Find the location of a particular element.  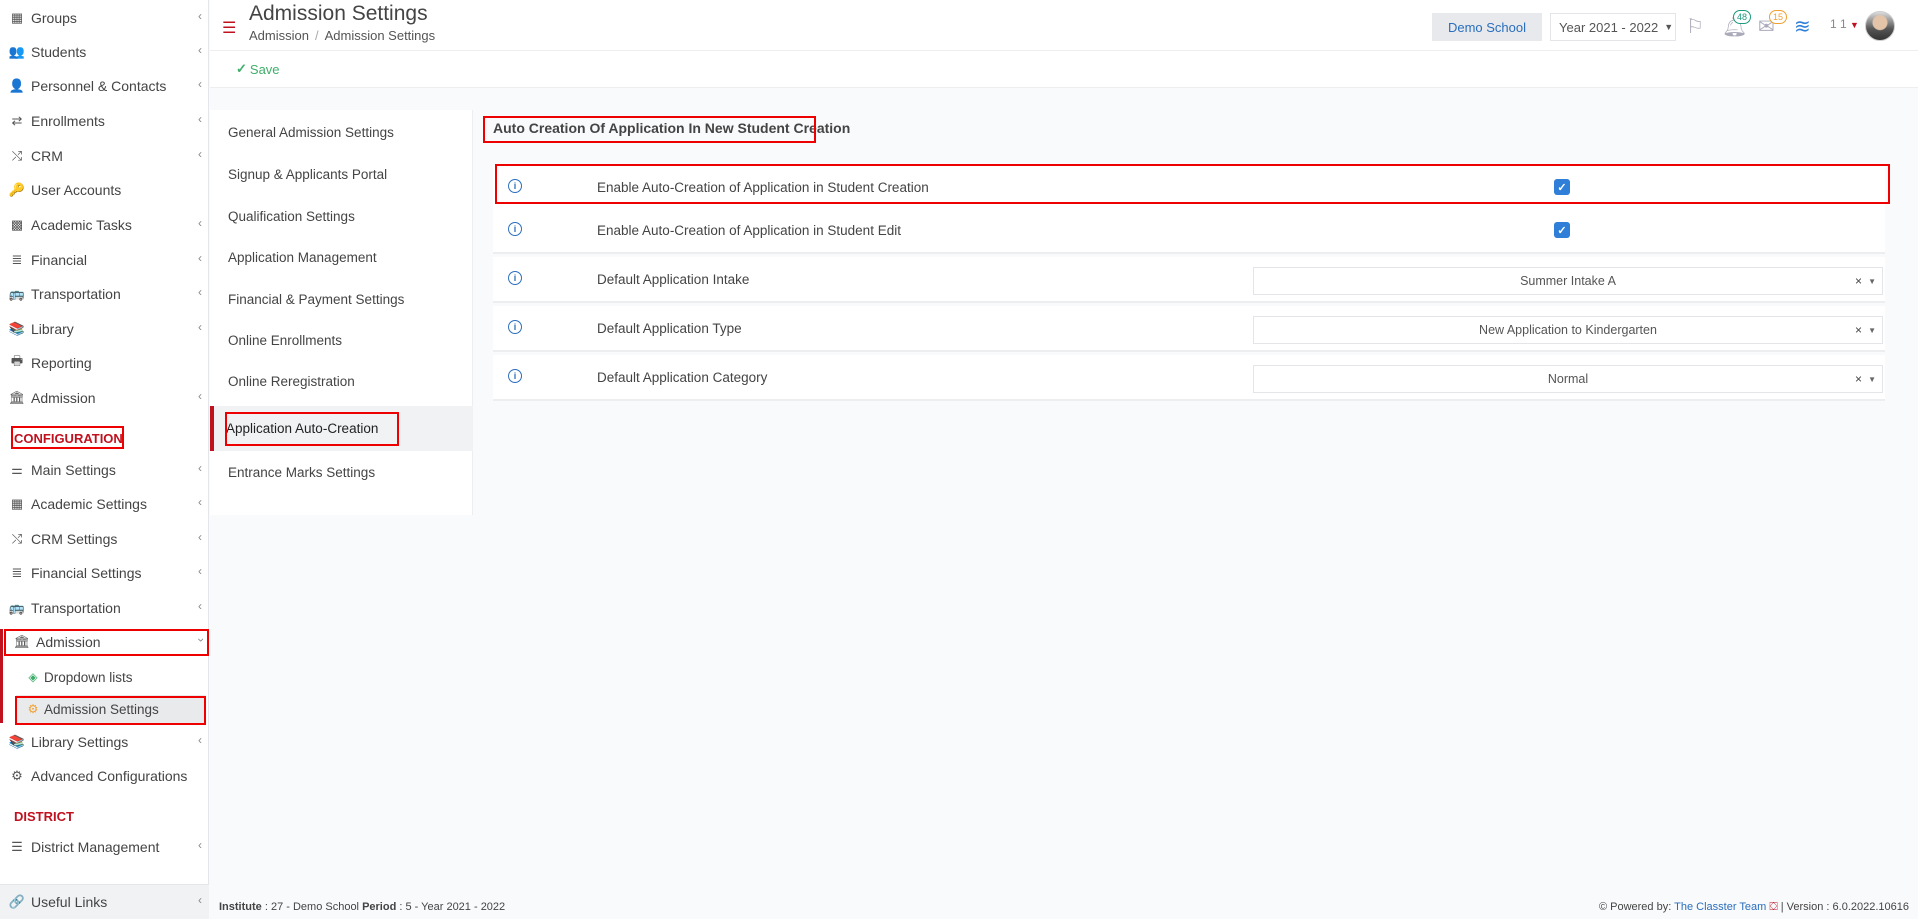

save-button: ✓ Save is located at coordinates (258, 69).